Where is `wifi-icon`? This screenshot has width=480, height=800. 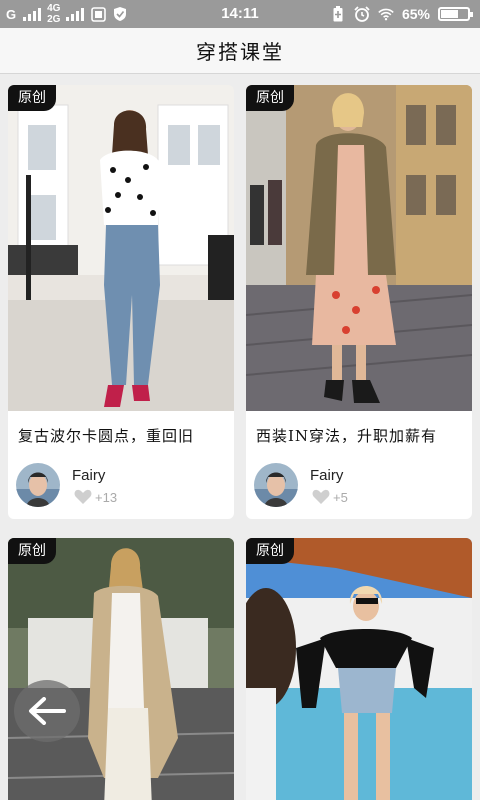
wifi-icon is located at coordinates (386, 14).